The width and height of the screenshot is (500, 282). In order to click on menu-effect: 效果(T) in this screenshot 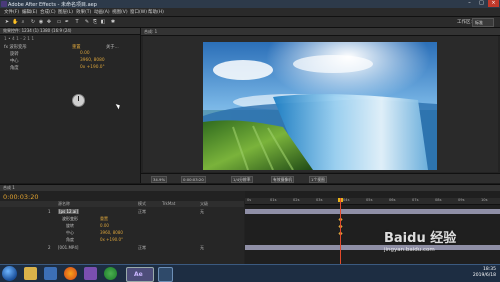, I will do `click(83, 12)`.